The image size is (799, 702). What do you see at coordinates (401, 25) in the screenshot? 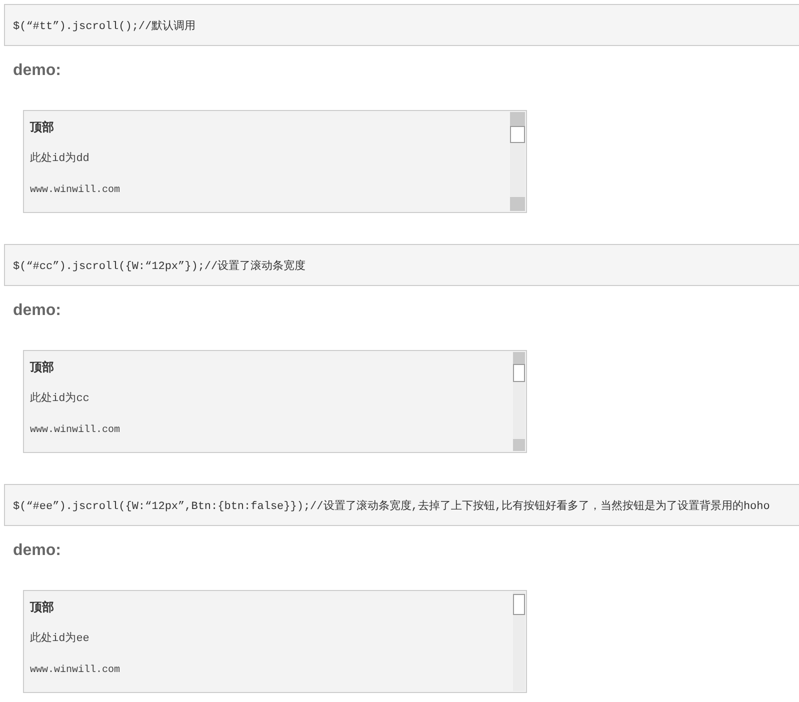
I see `code-block: $(“#tt”).jscroll();//默认调用` at bounding box center [401, 25].